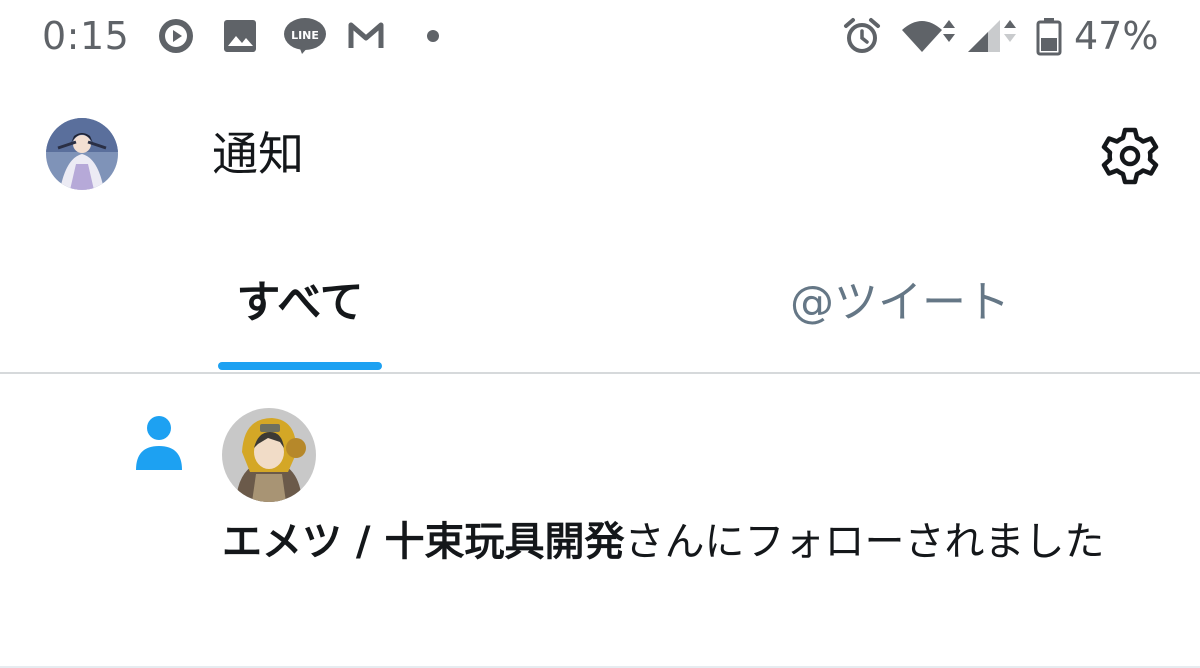 The width and height of the screenshot is (1200, 668). I want to click on settings-button, so click(1130, 156).